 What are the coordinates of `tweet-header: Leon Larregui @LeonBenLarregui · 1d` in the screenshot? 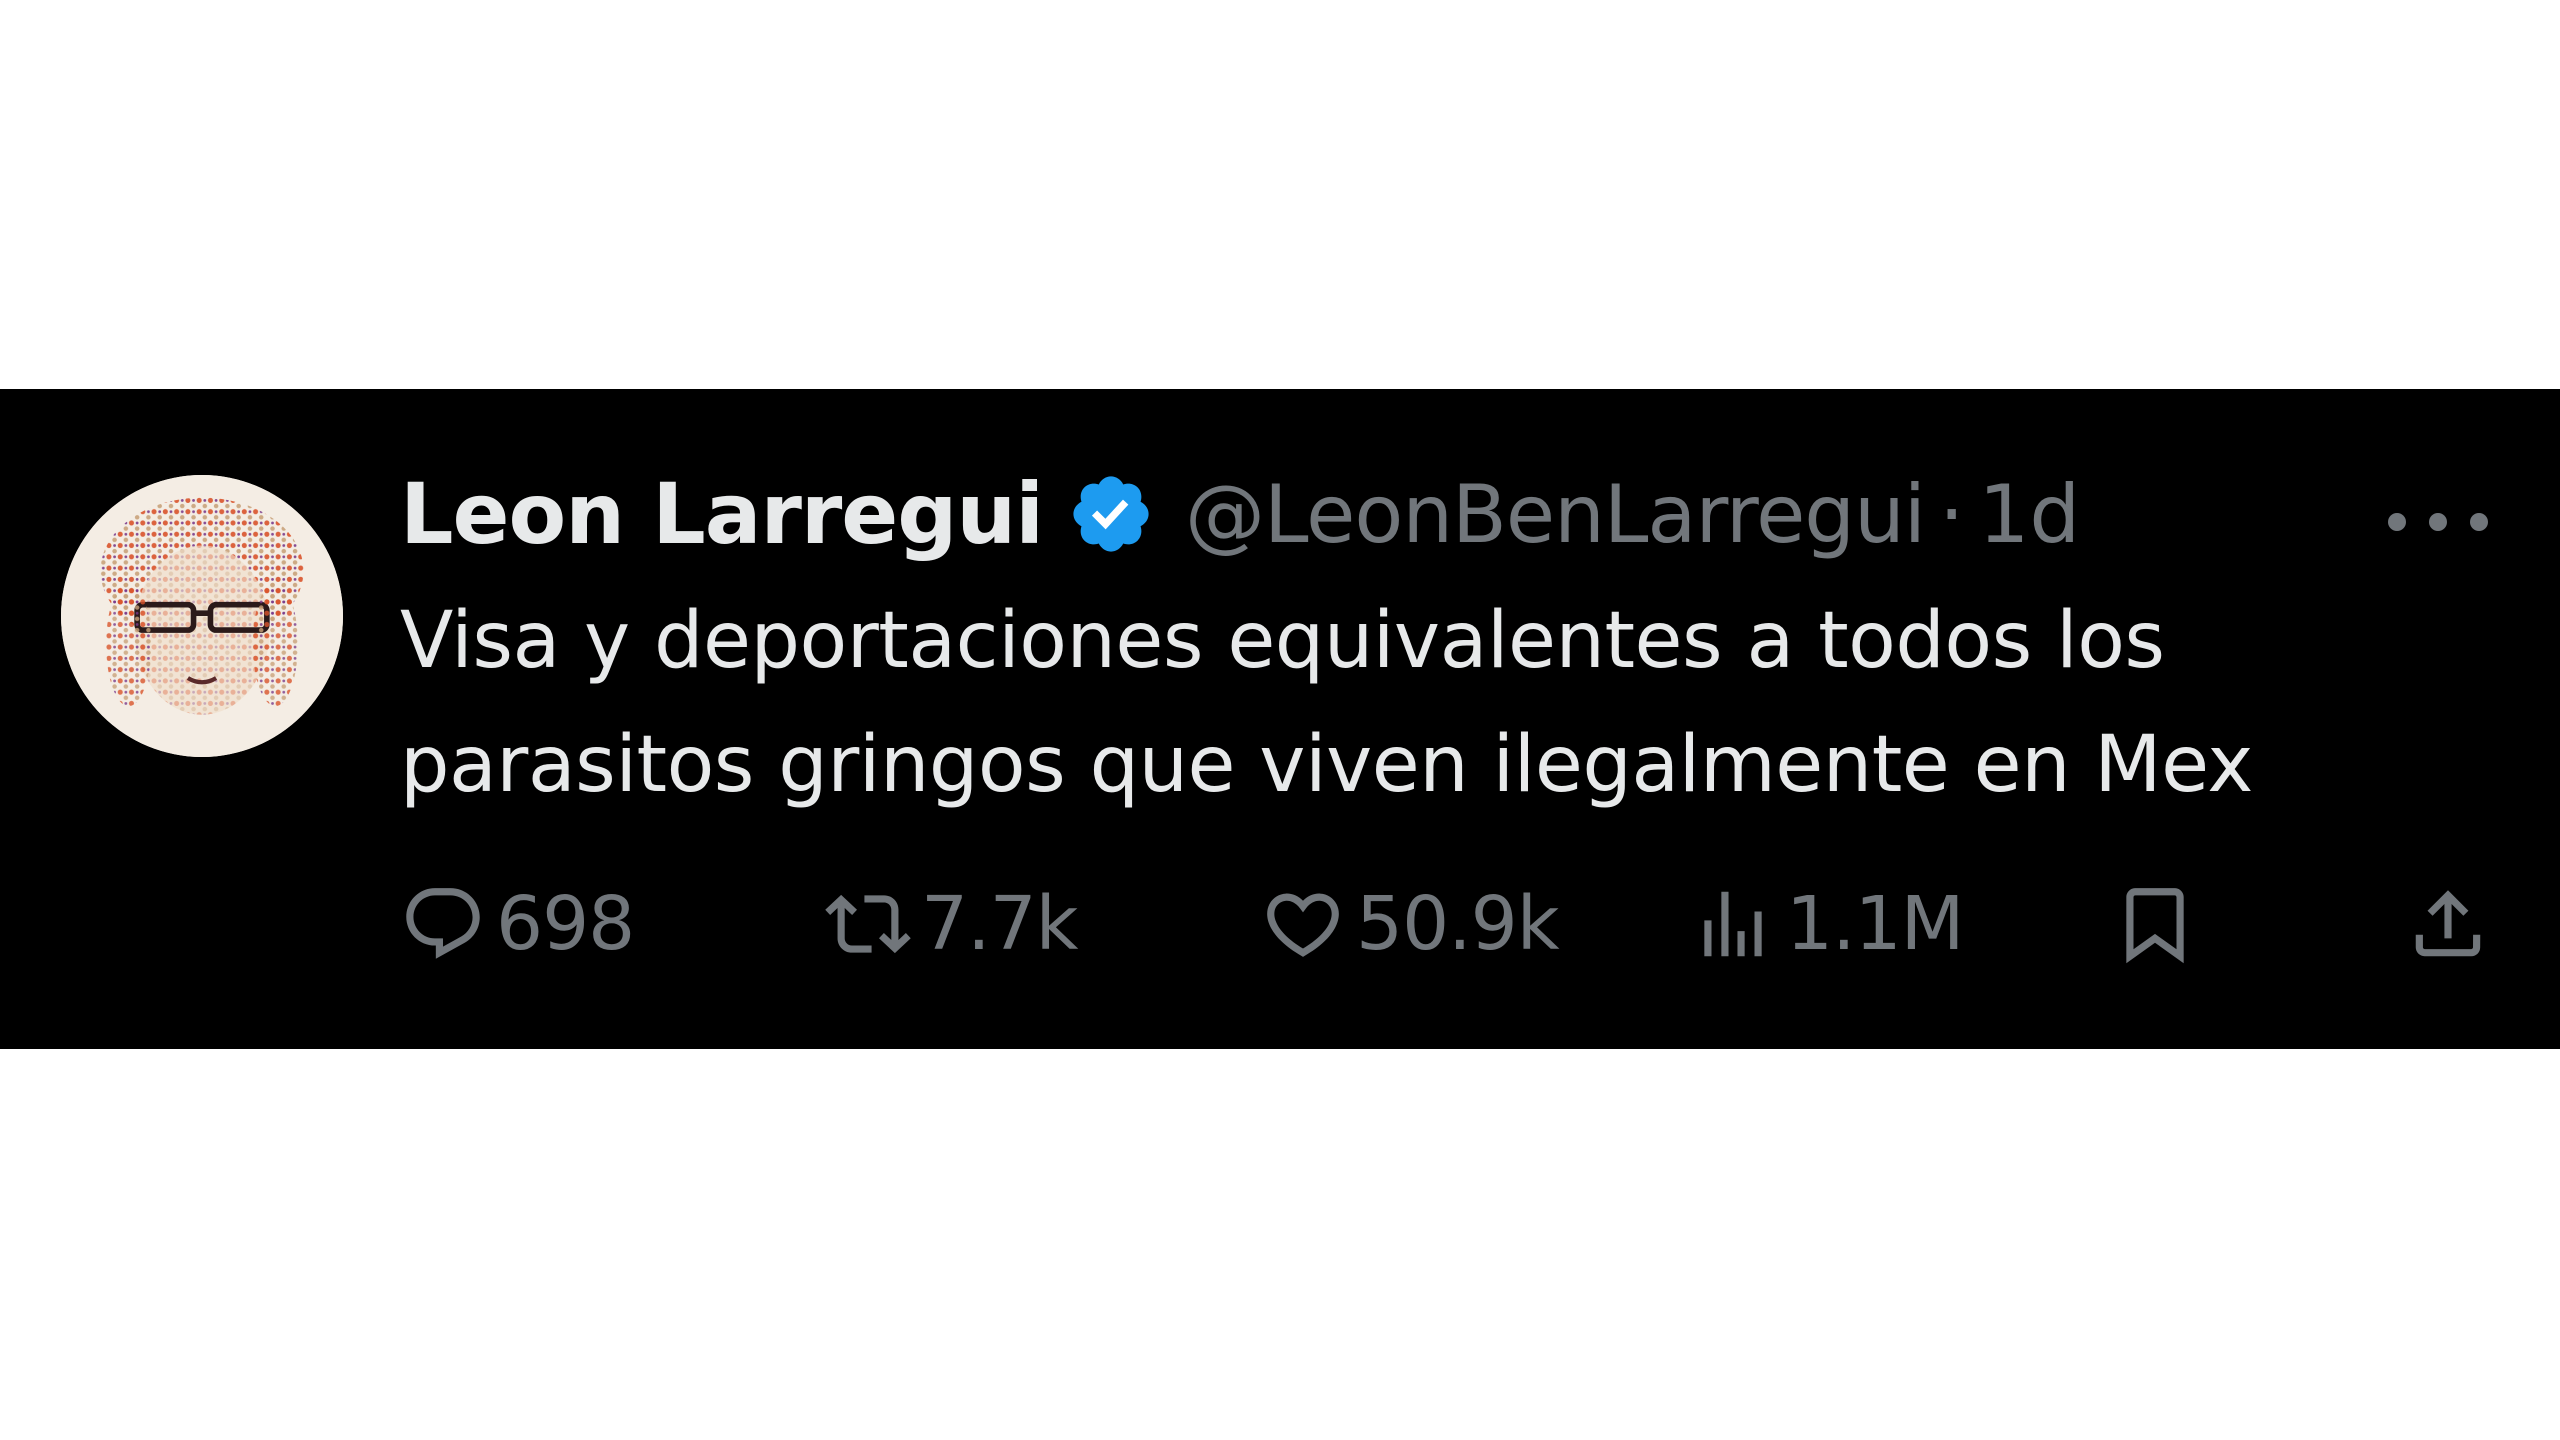 It's located at (1240, 514).